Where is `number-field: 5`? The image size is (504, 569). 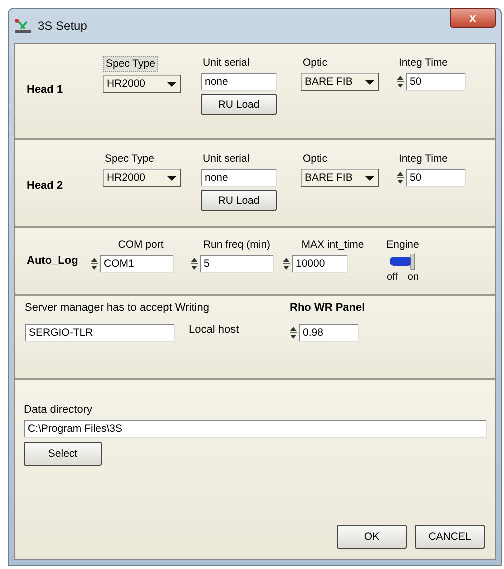 number-field: 5 is located at coordinates (237, 264).